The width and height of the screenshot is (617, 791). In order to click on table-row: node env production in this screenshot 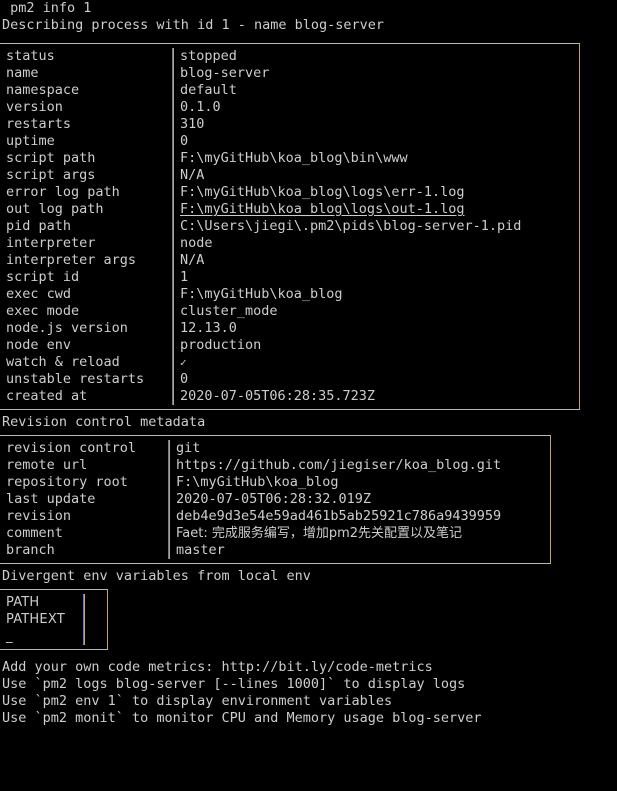, I will do `click(289, 345)`.